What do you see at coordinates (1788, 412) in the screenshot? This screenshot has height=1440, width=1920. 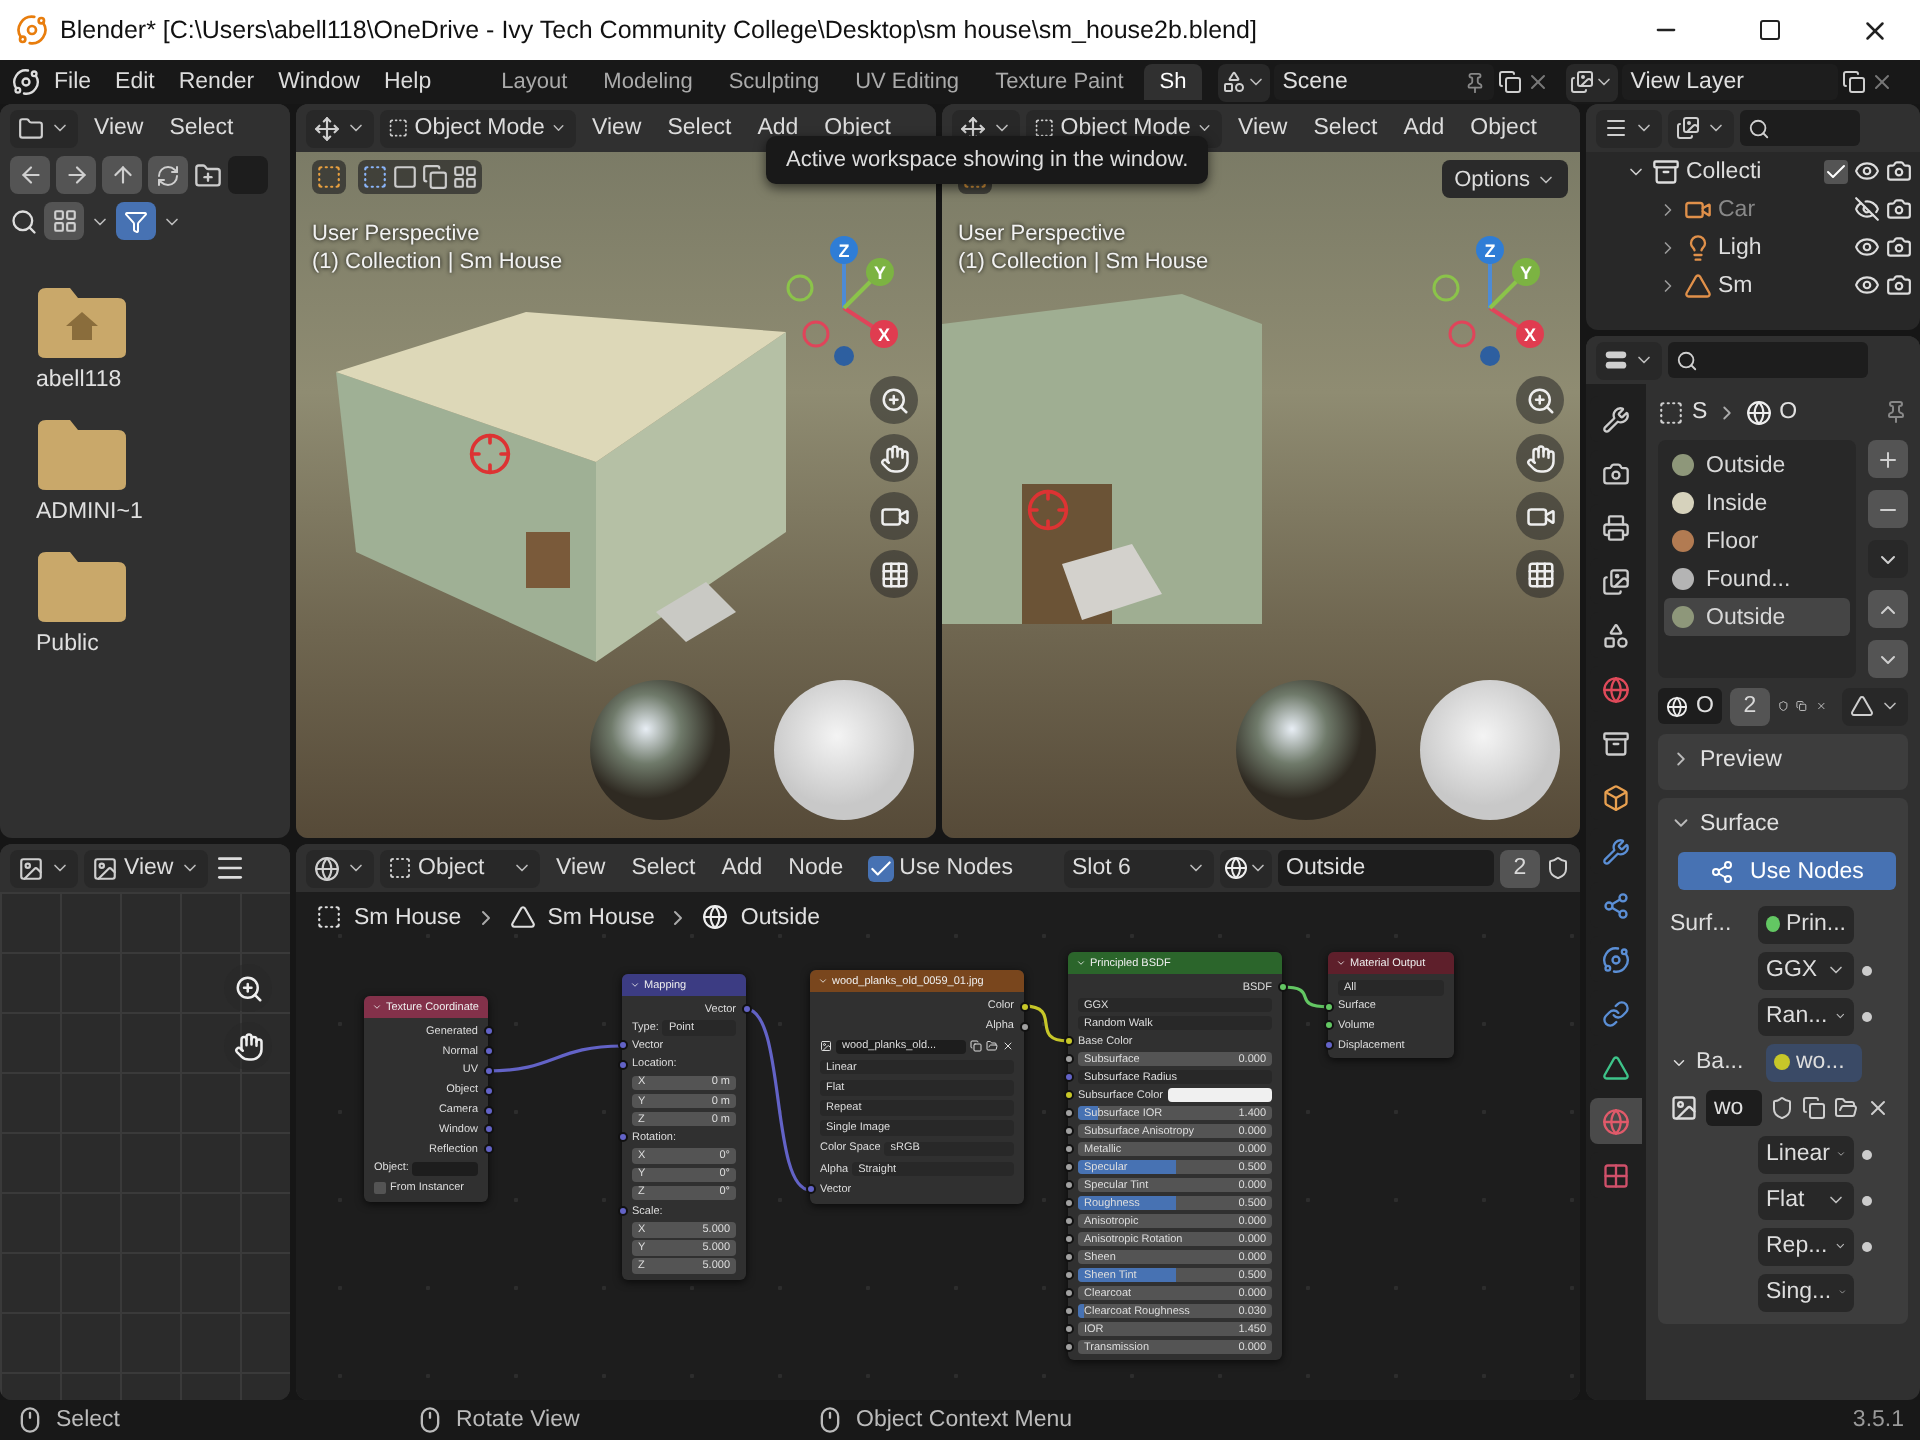 I see `breadcrumb-item: O` at bounding box center [1788, 412].